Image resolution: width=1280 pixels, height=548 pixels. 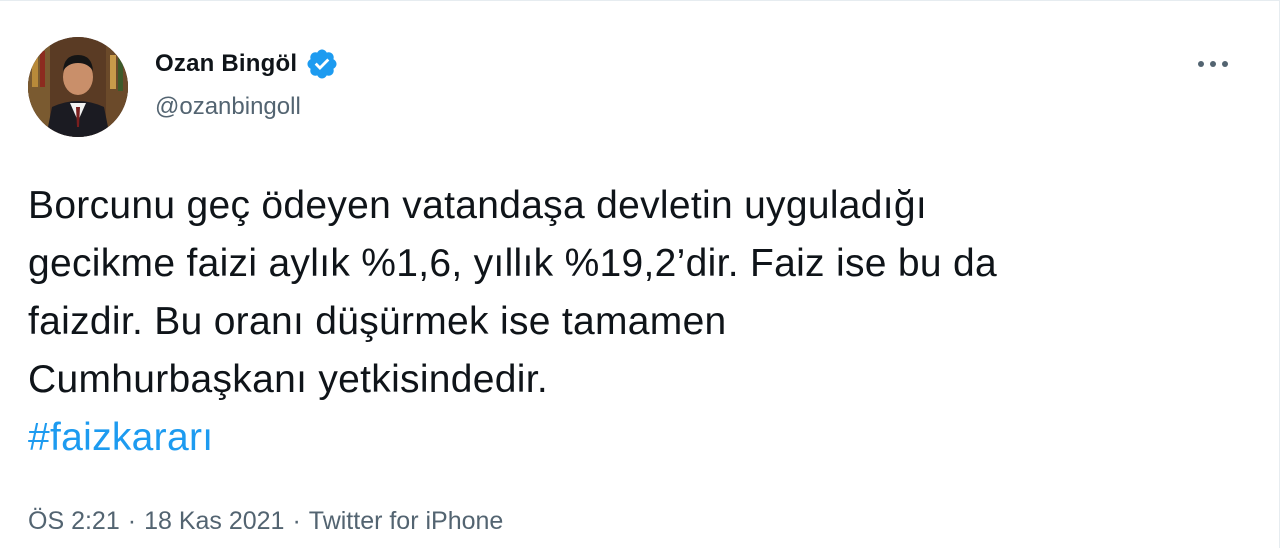 I want to click on tweet-time: ÖS 2:21, so click(x=74, y=521).